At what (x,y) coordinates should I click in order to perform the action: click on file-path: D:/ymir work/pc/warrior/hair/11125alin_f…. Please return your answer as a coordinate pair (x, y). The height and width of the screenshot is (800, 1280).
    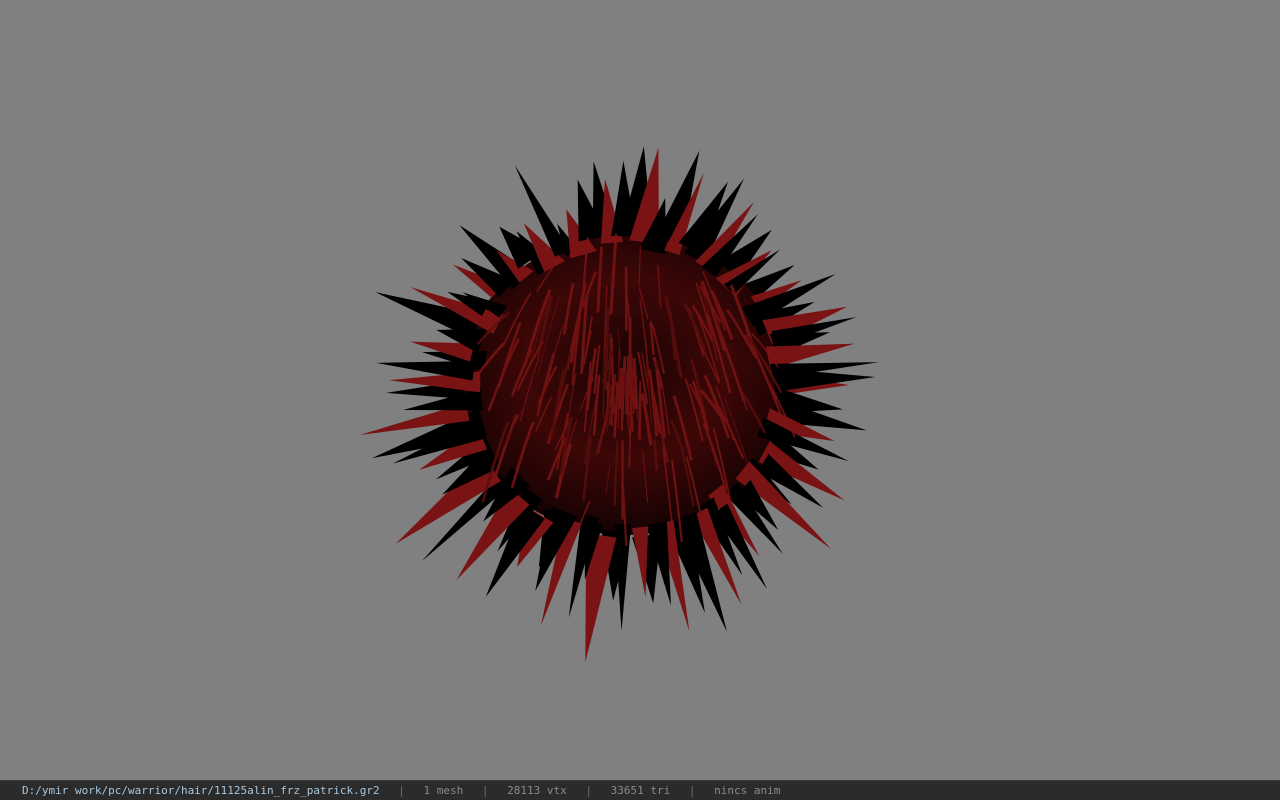
    Looking at the image, I should click on (201, 790).